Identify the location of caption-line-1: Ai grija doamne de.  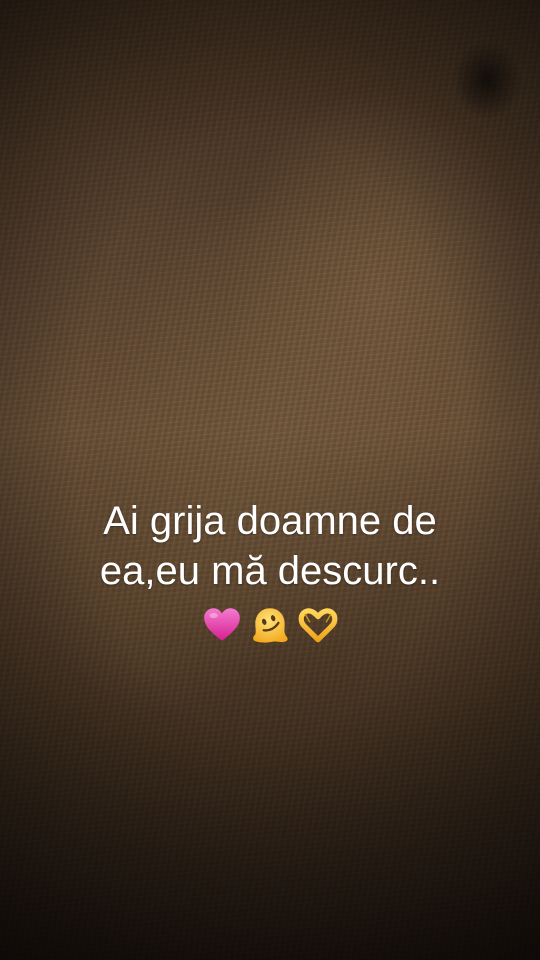
(270, 521).